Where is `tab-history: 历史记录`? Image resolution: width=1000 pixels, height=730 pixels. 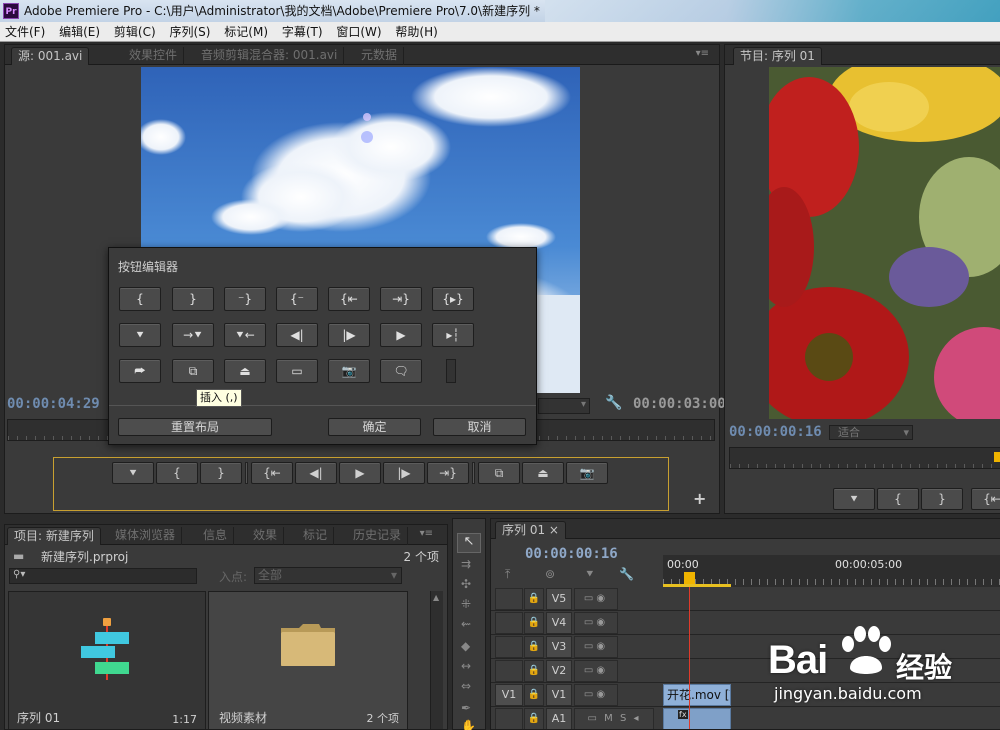
tab-history: 历史记录 is located at coordinates (378, 536).